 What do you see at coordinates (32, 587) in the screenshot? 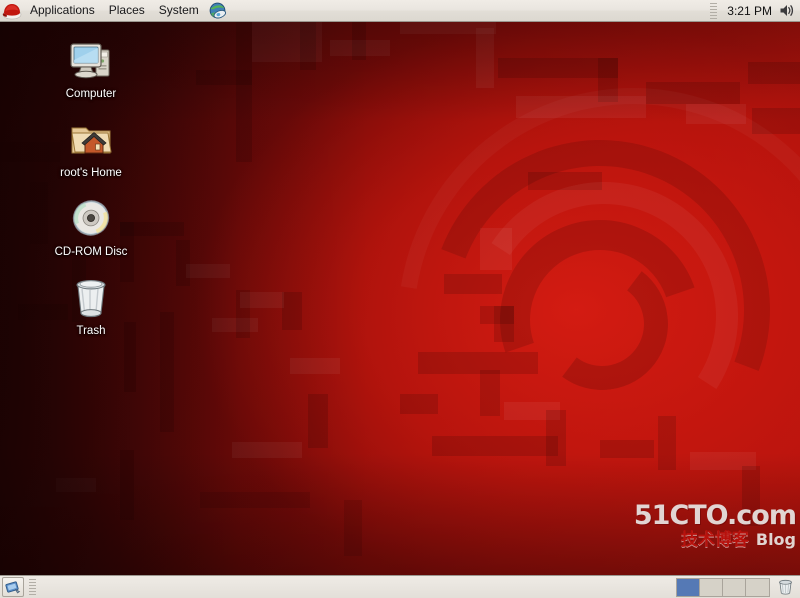
I see `bottom-panel-drag-handle` at bounding box center [32, 587].